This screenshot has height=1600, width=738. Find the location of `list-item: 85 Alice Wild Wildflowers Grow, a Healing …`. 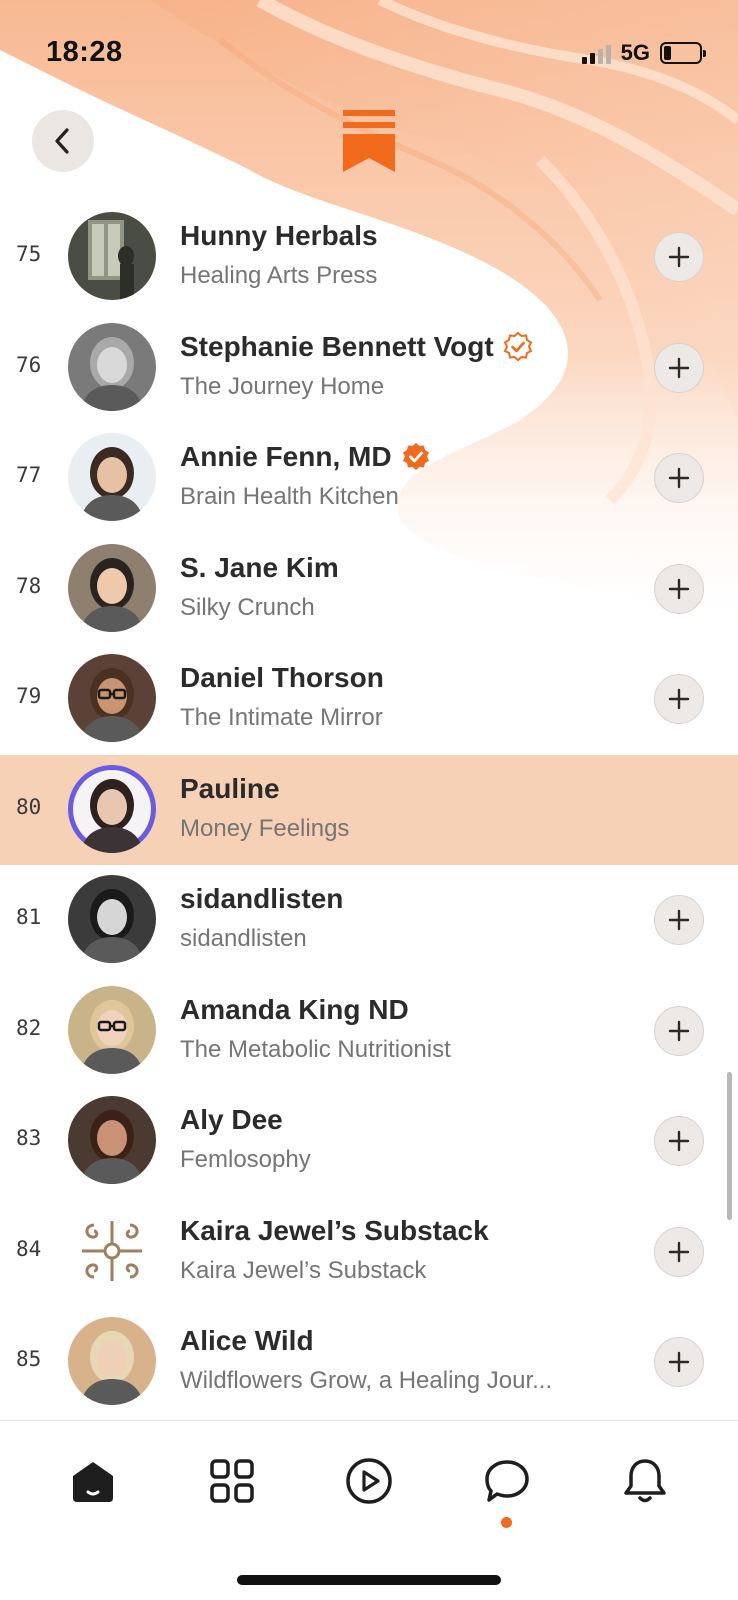

list-item: 85 Alice Wild Wildflowers Grow, a Healing … is located at coordinates (369, 1362).